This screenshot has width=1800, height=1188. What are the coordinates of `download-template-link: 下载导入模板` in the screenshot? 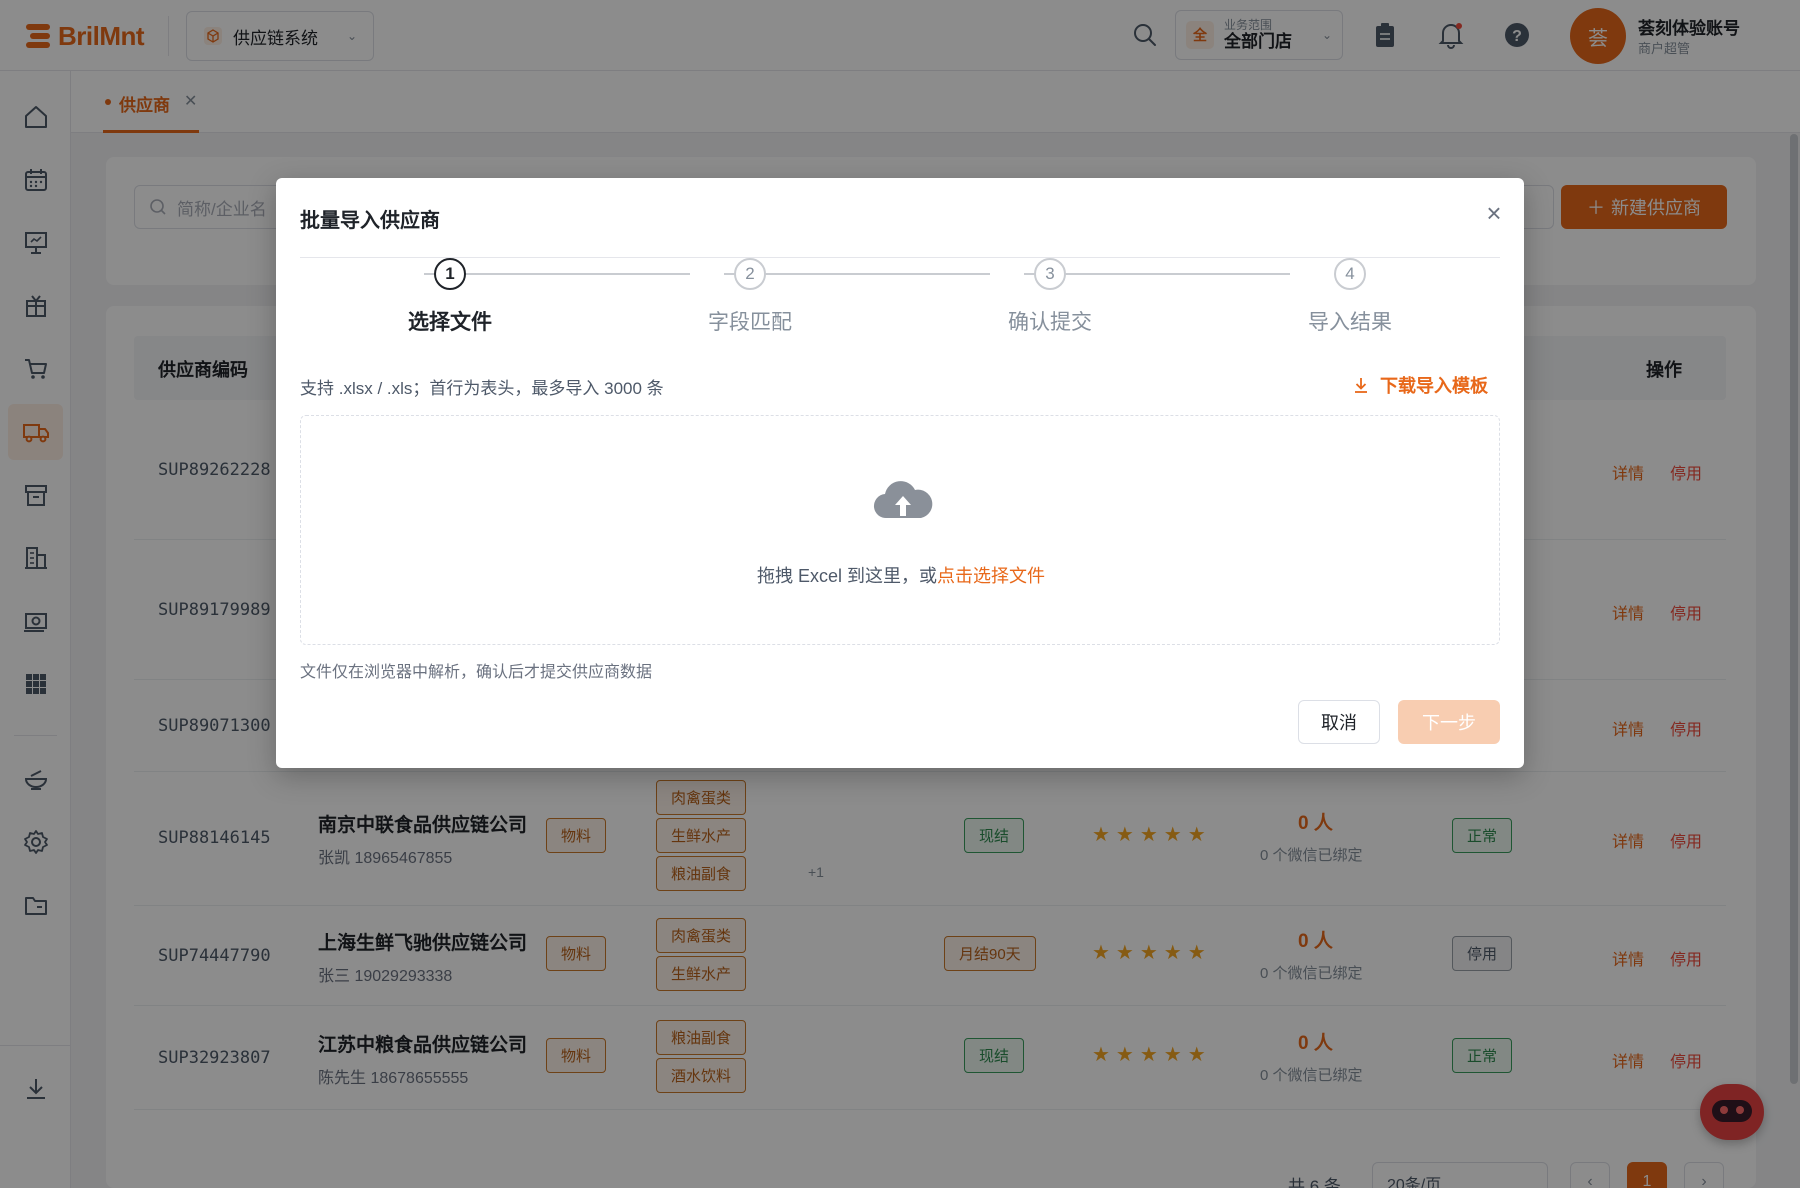 It's located at (1420, 385).